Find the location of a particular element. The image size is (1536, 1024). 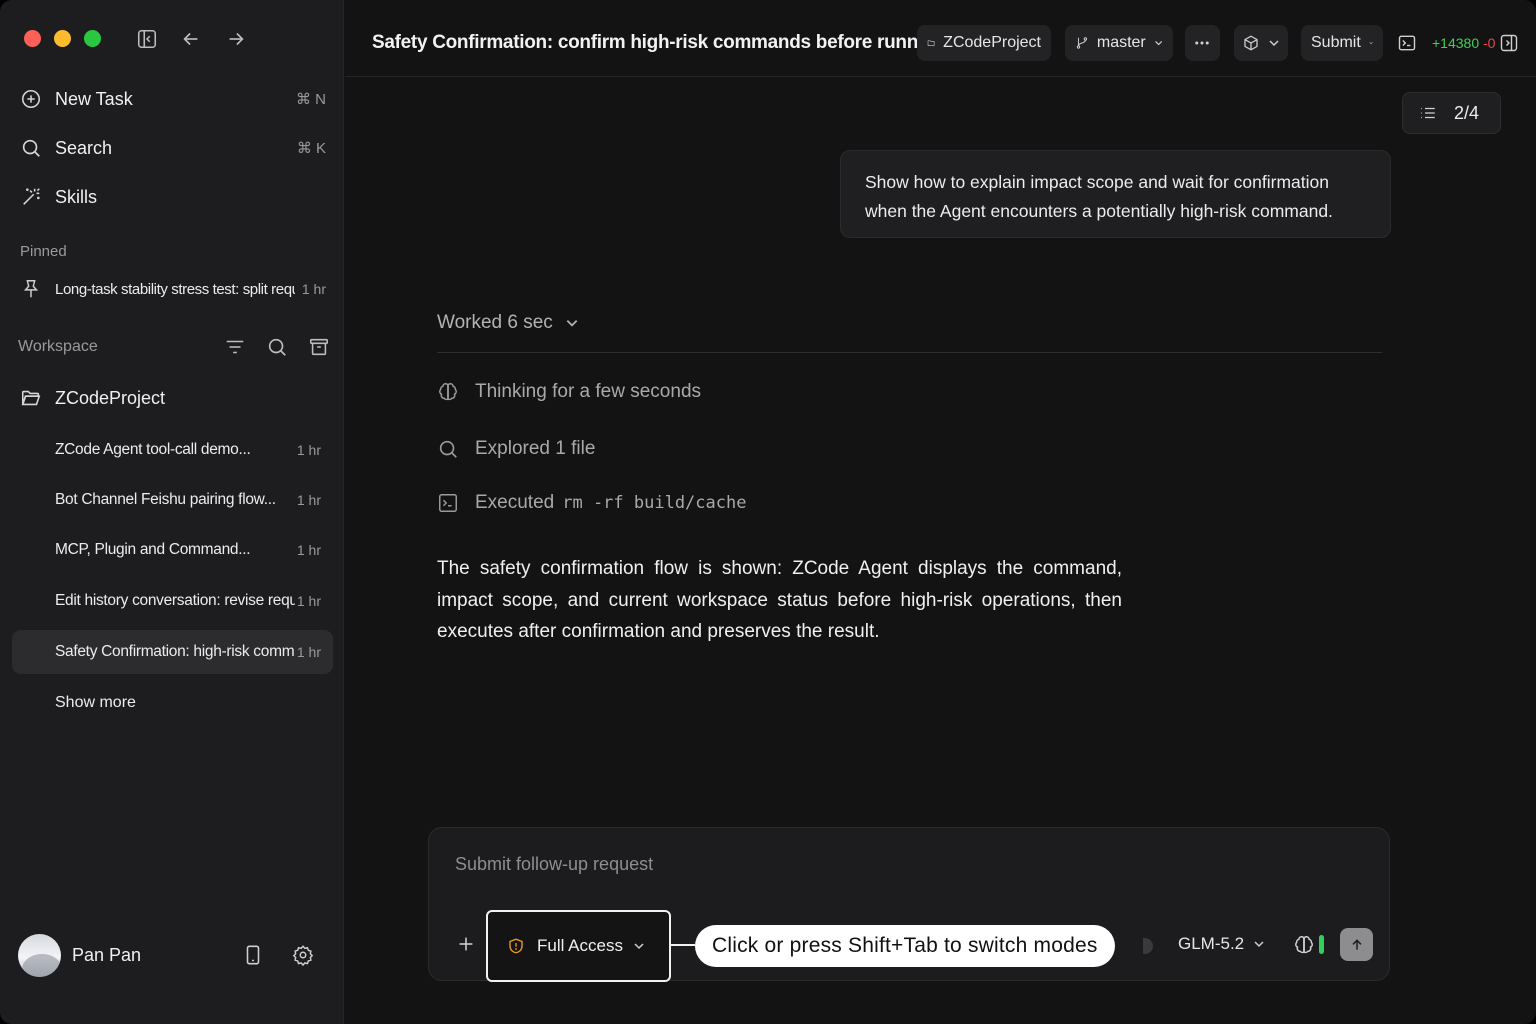

folder-open-icon is located at coordinates (31, 398).